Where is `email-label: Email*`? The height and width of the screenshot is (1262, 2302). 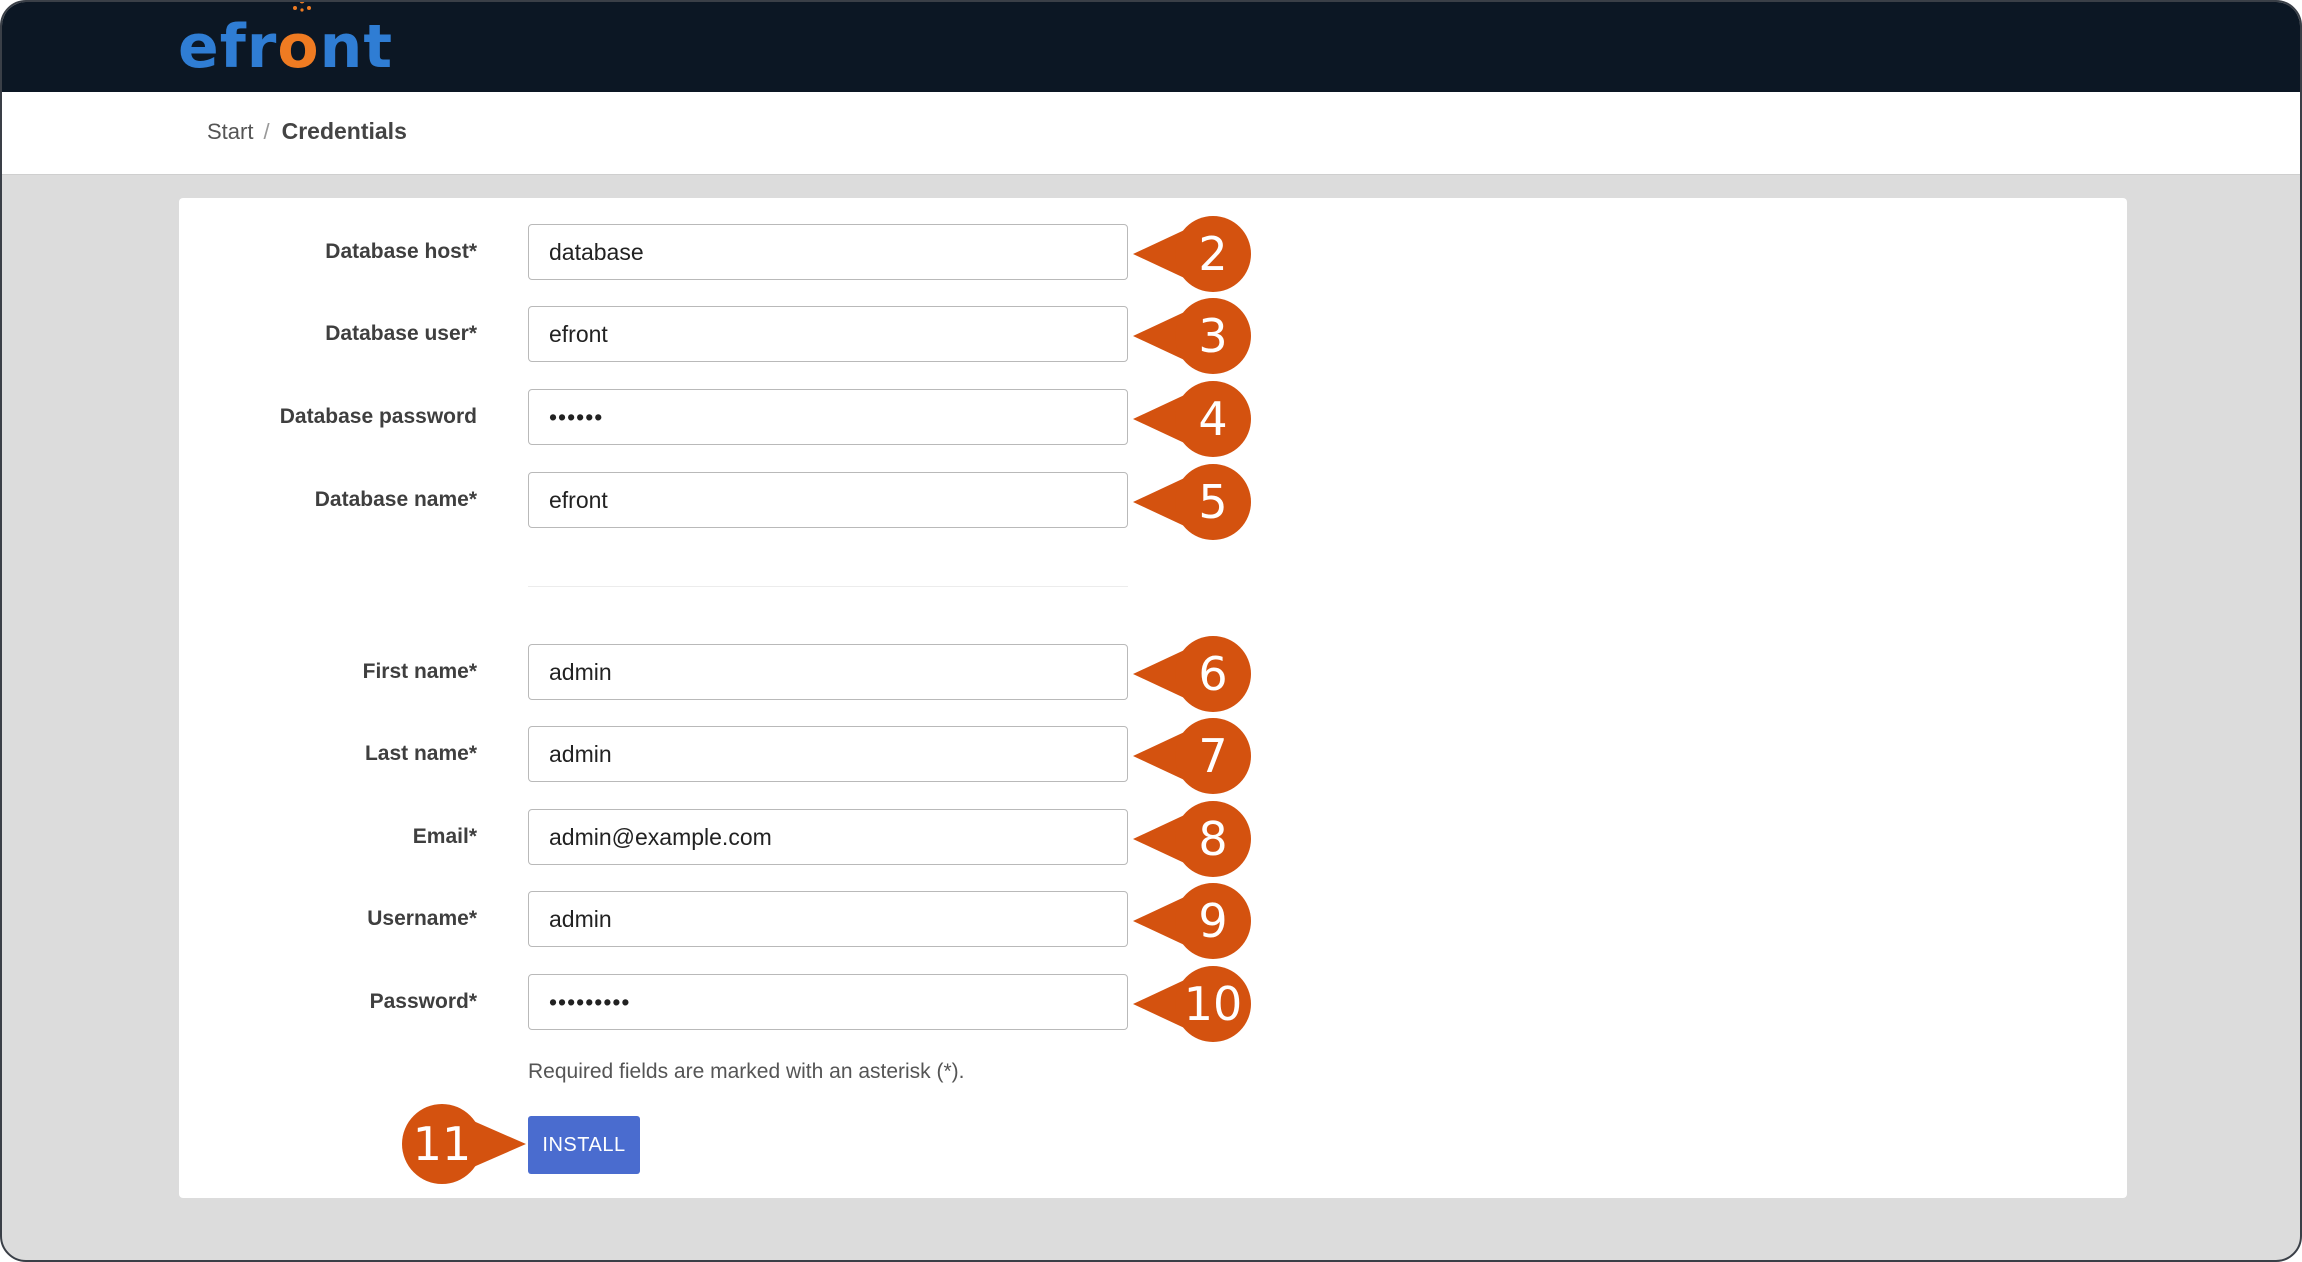
email-label: Email* is located at coordinates (444, 836).